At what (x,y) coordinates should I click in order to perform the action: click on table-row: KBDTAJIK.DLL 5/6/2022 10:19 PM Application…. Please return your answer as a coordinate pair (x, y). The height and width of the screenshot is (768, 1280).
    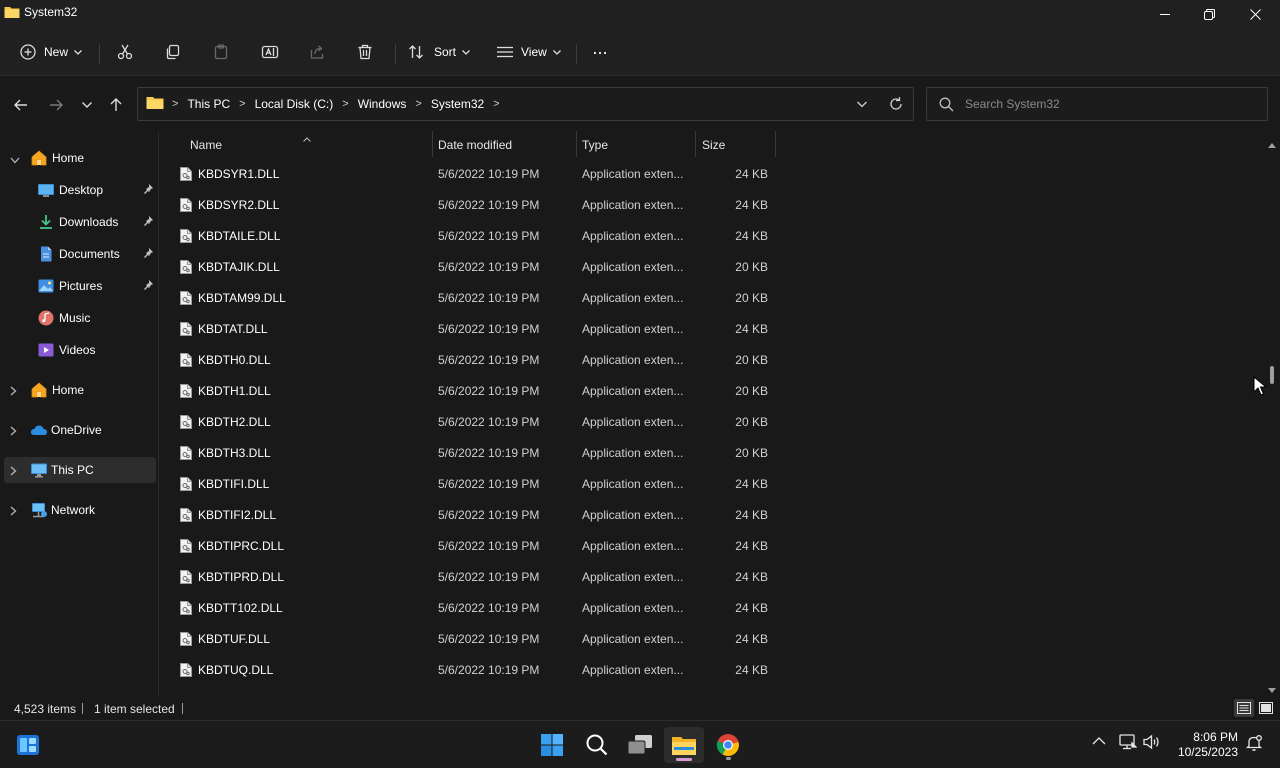
    Looking at the image, I should click on (470, 267).